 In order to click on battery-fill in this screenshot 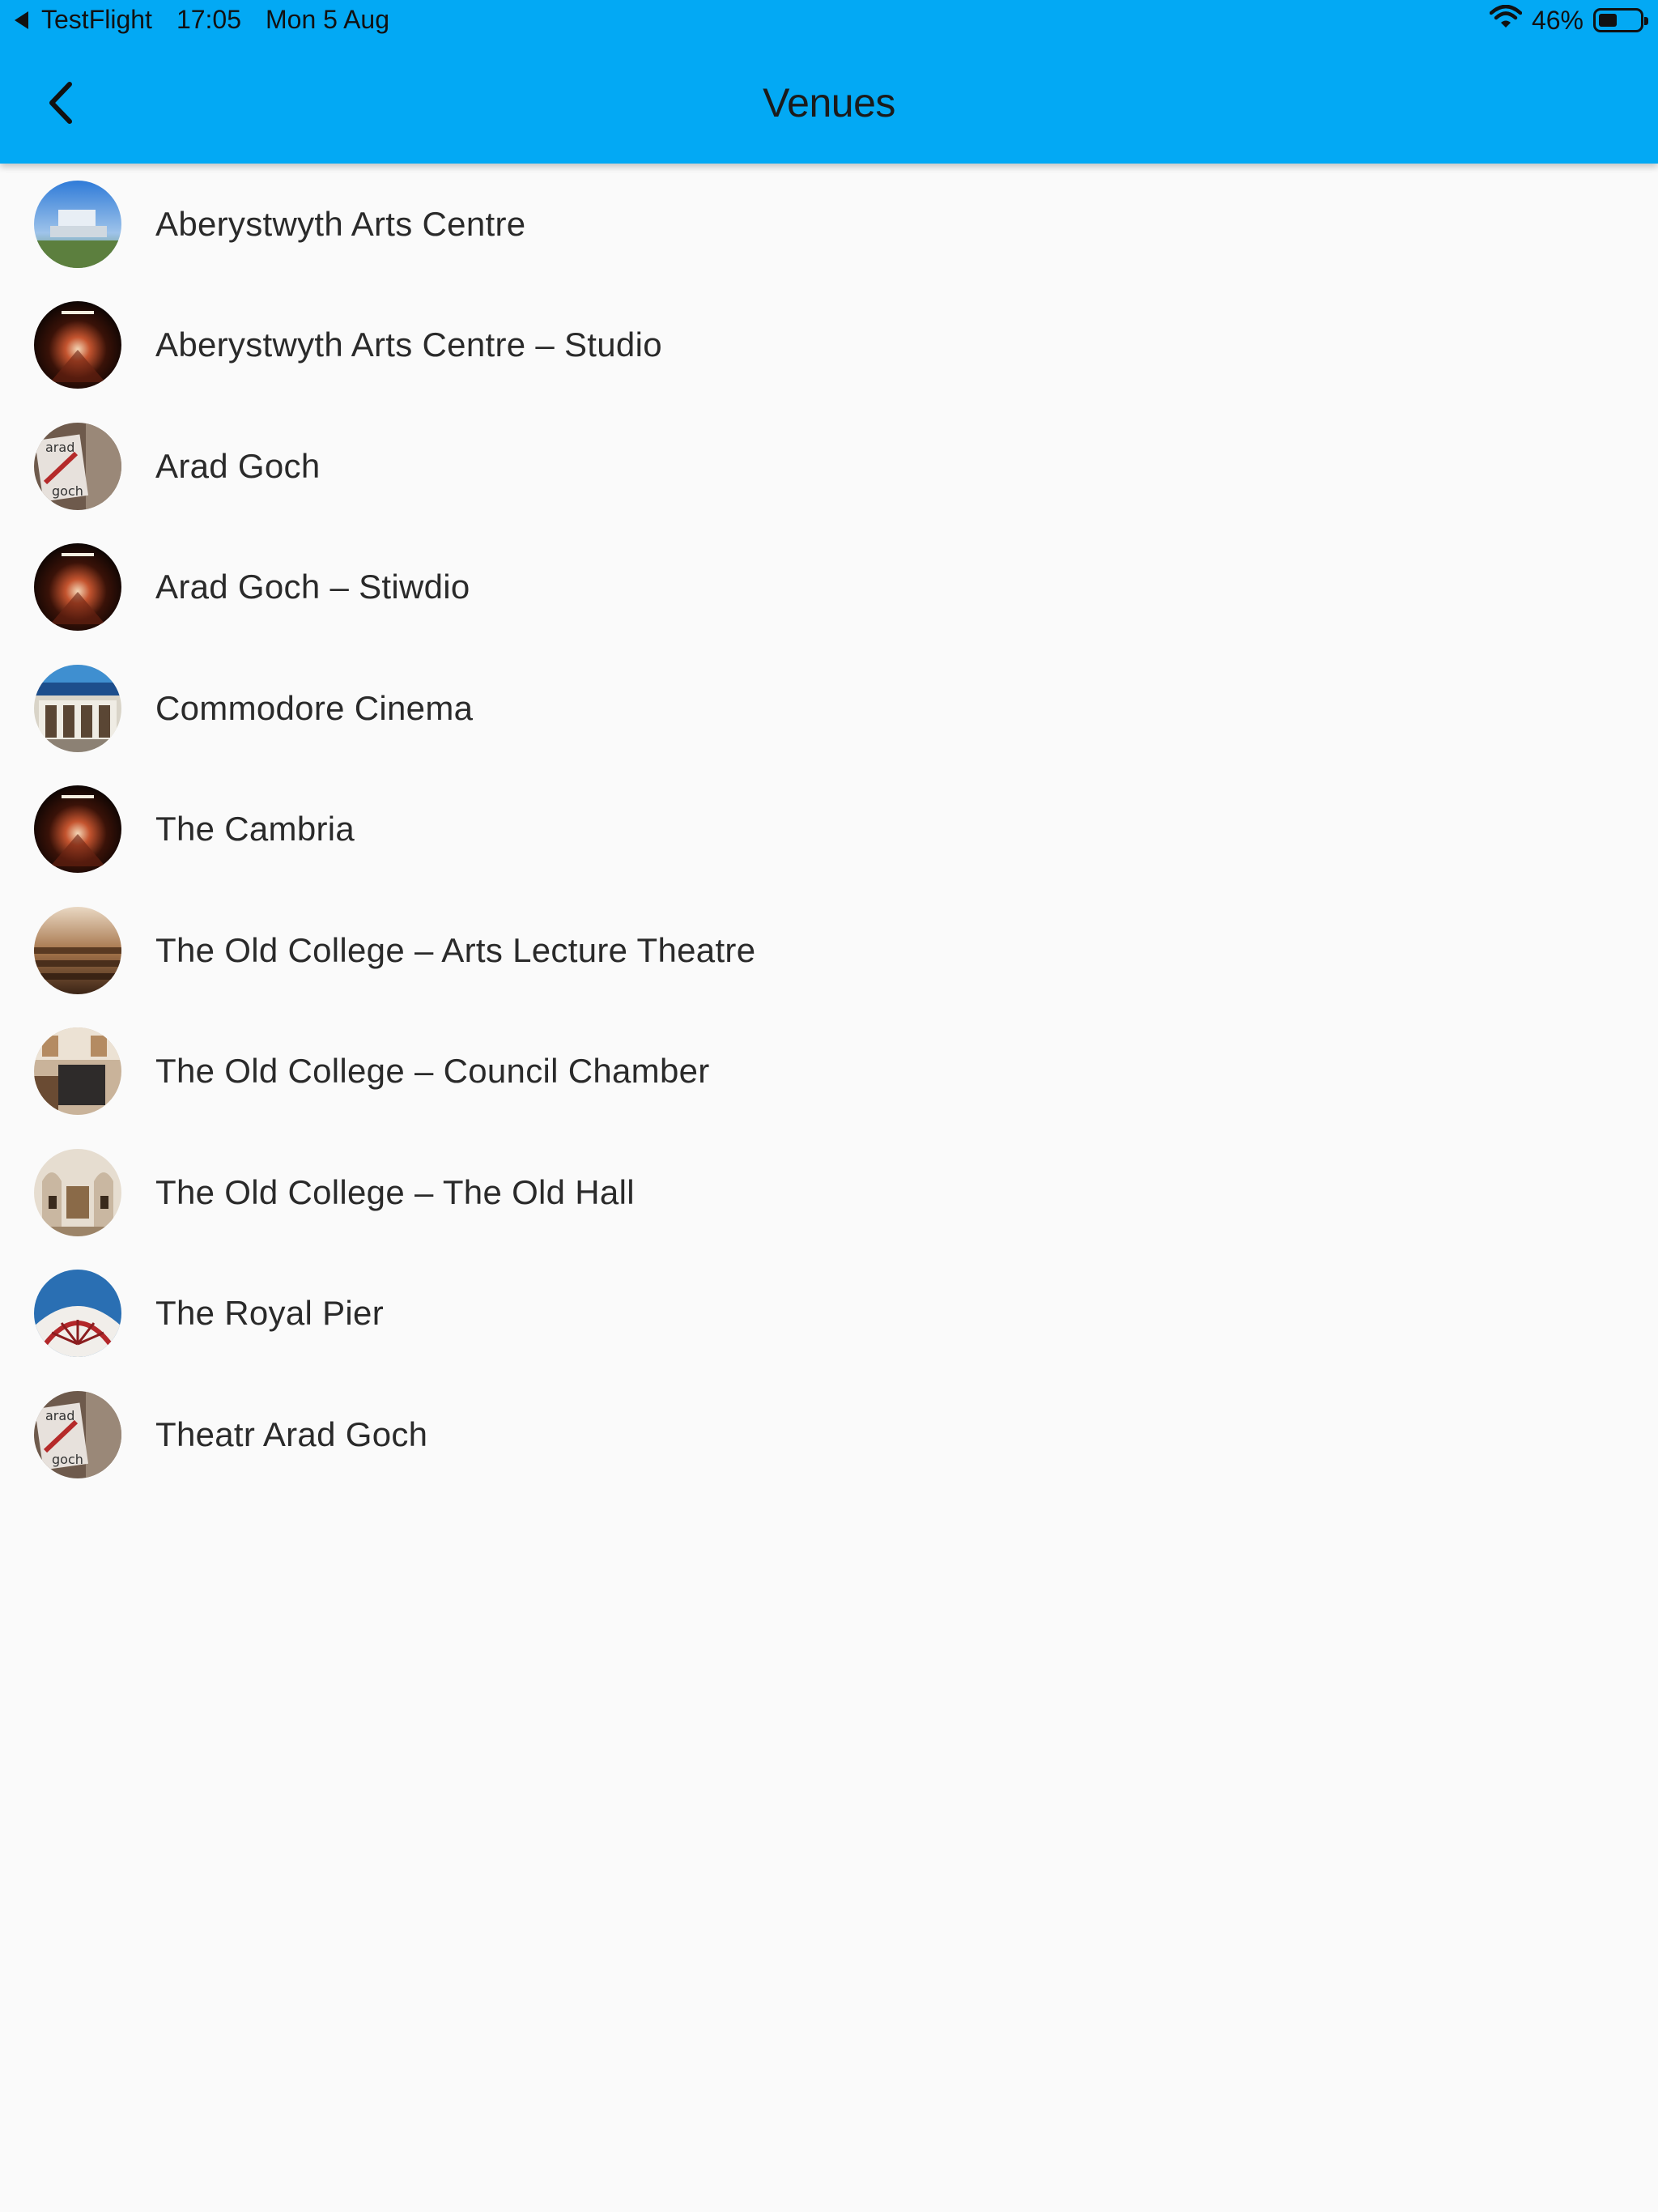, I will do `click(1608, 21)`.